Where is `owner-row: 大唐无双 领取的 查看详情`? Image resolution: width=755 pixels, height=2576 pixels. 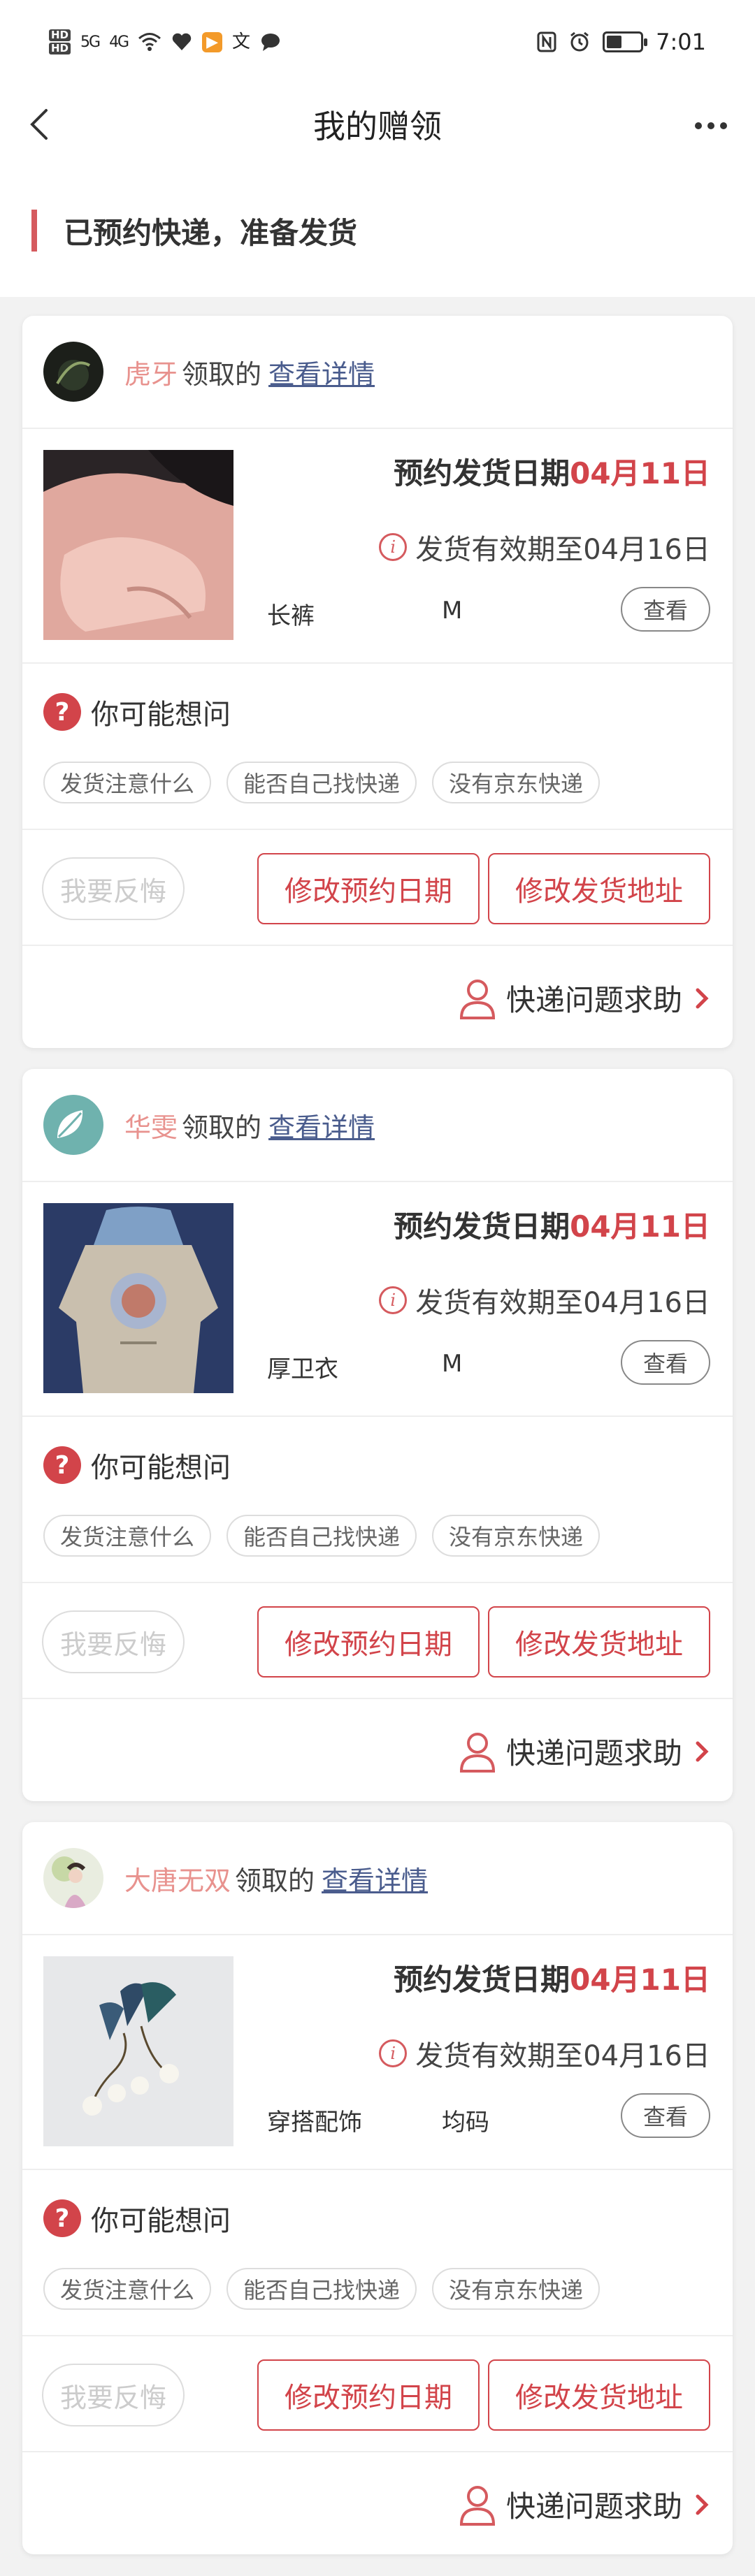
owner-row: 大唐无双 领取的 查看详情 is located at coordinates (377, 1878).